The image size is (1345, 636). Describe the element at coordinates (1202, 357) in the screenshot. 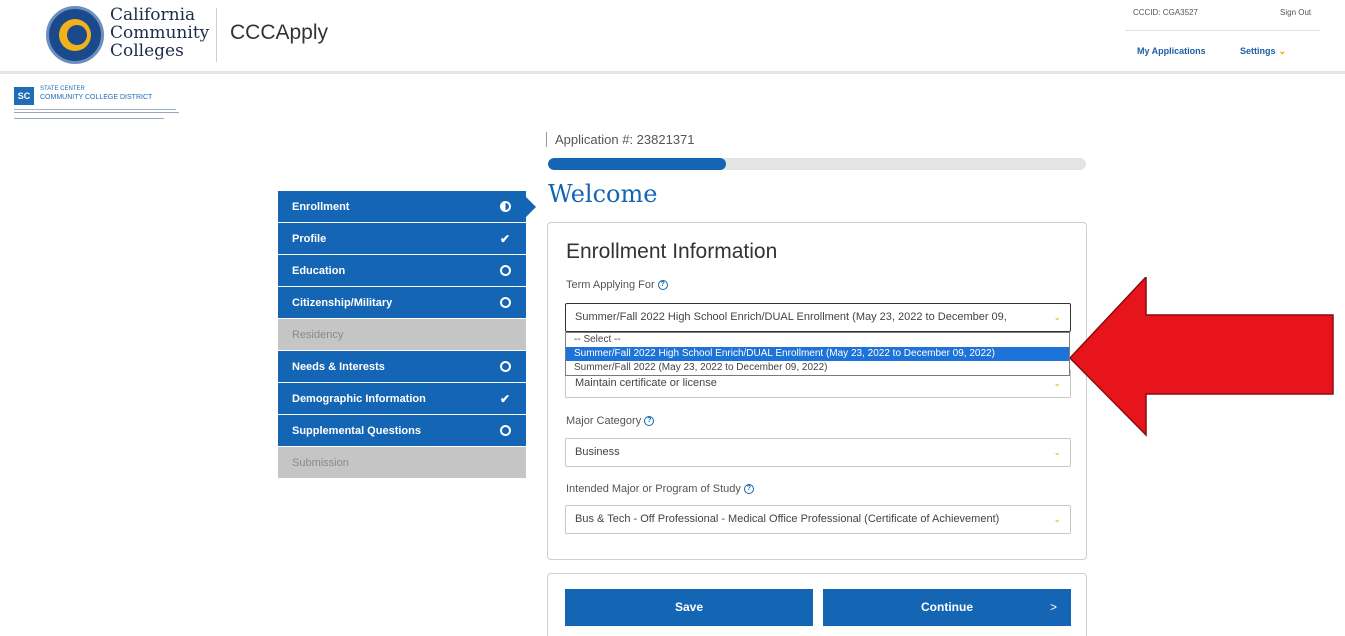

I see `red-annotation-arrow` at that location.